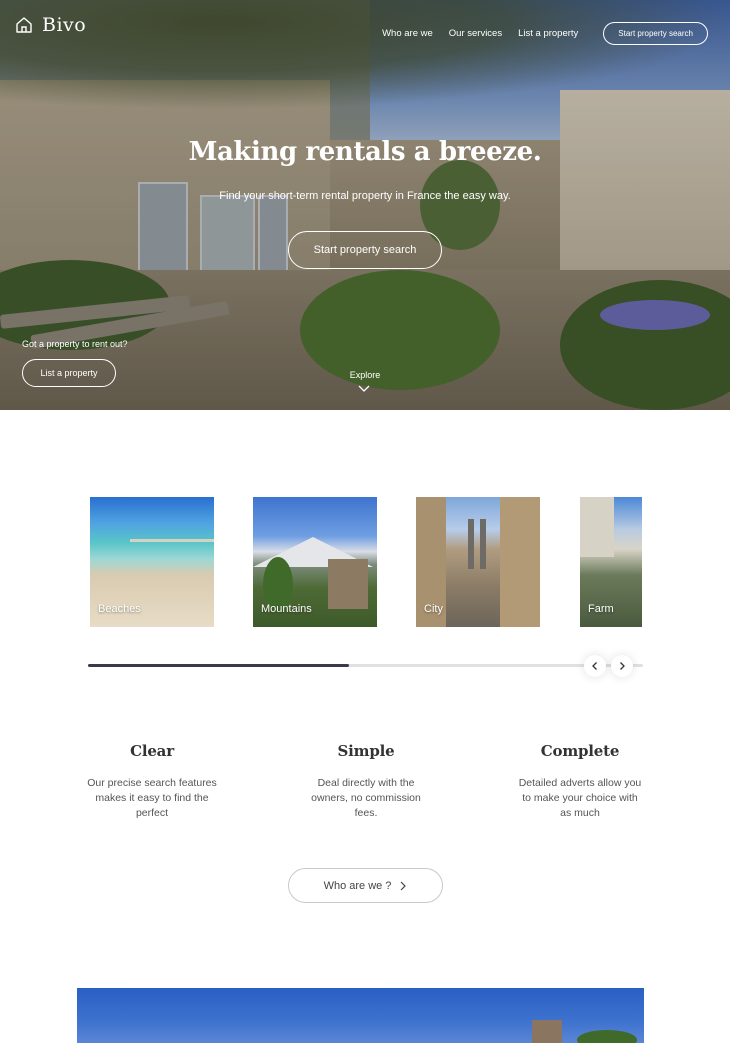 This screenshot has height=1043, width=730. I want to click on category-label: Farm, so click(601, 609).